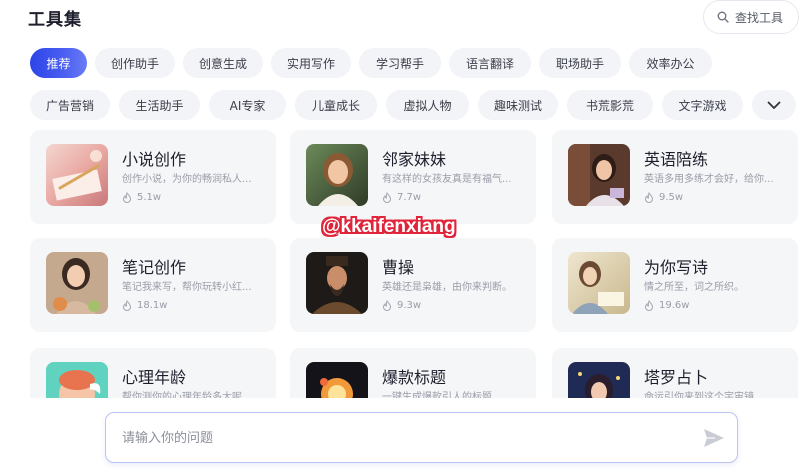 The width and height of the screenshot is (800, 470). What do you see at coordinates (671, 197) in the screenshot?
I see `card-usage-count: 9.5w` at bounding box center [671, 197].